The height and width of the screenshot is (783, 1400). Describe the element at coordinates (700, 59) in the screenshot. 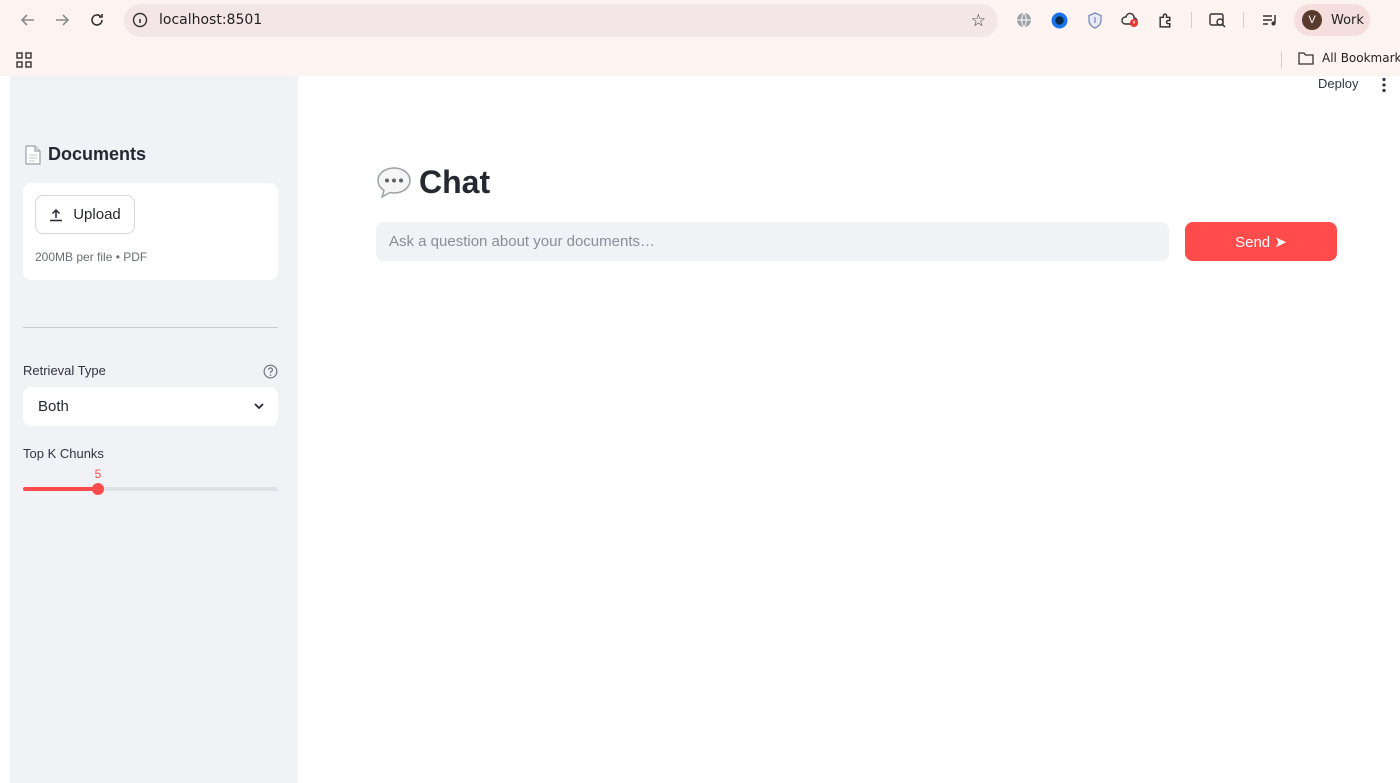

I see `bookmarks-bar: All Bookmarks` at that location.